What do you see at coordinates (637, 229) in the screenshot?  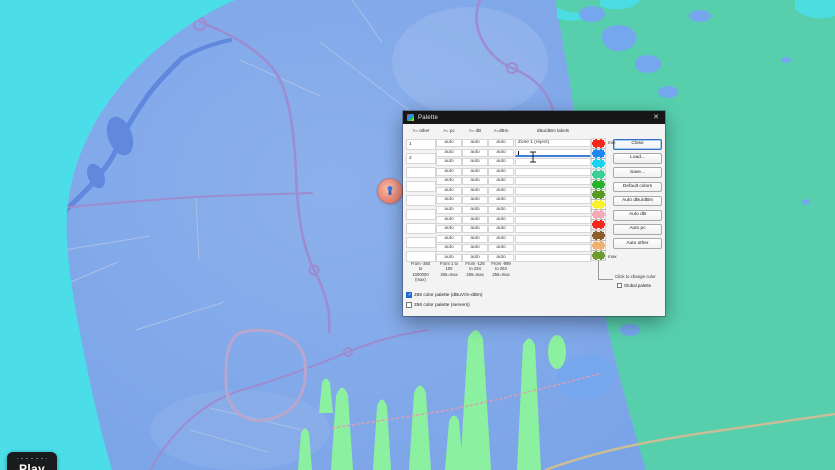 I see `palette-button-auto-pc: Auto pc` at bounding box center [637, 229].